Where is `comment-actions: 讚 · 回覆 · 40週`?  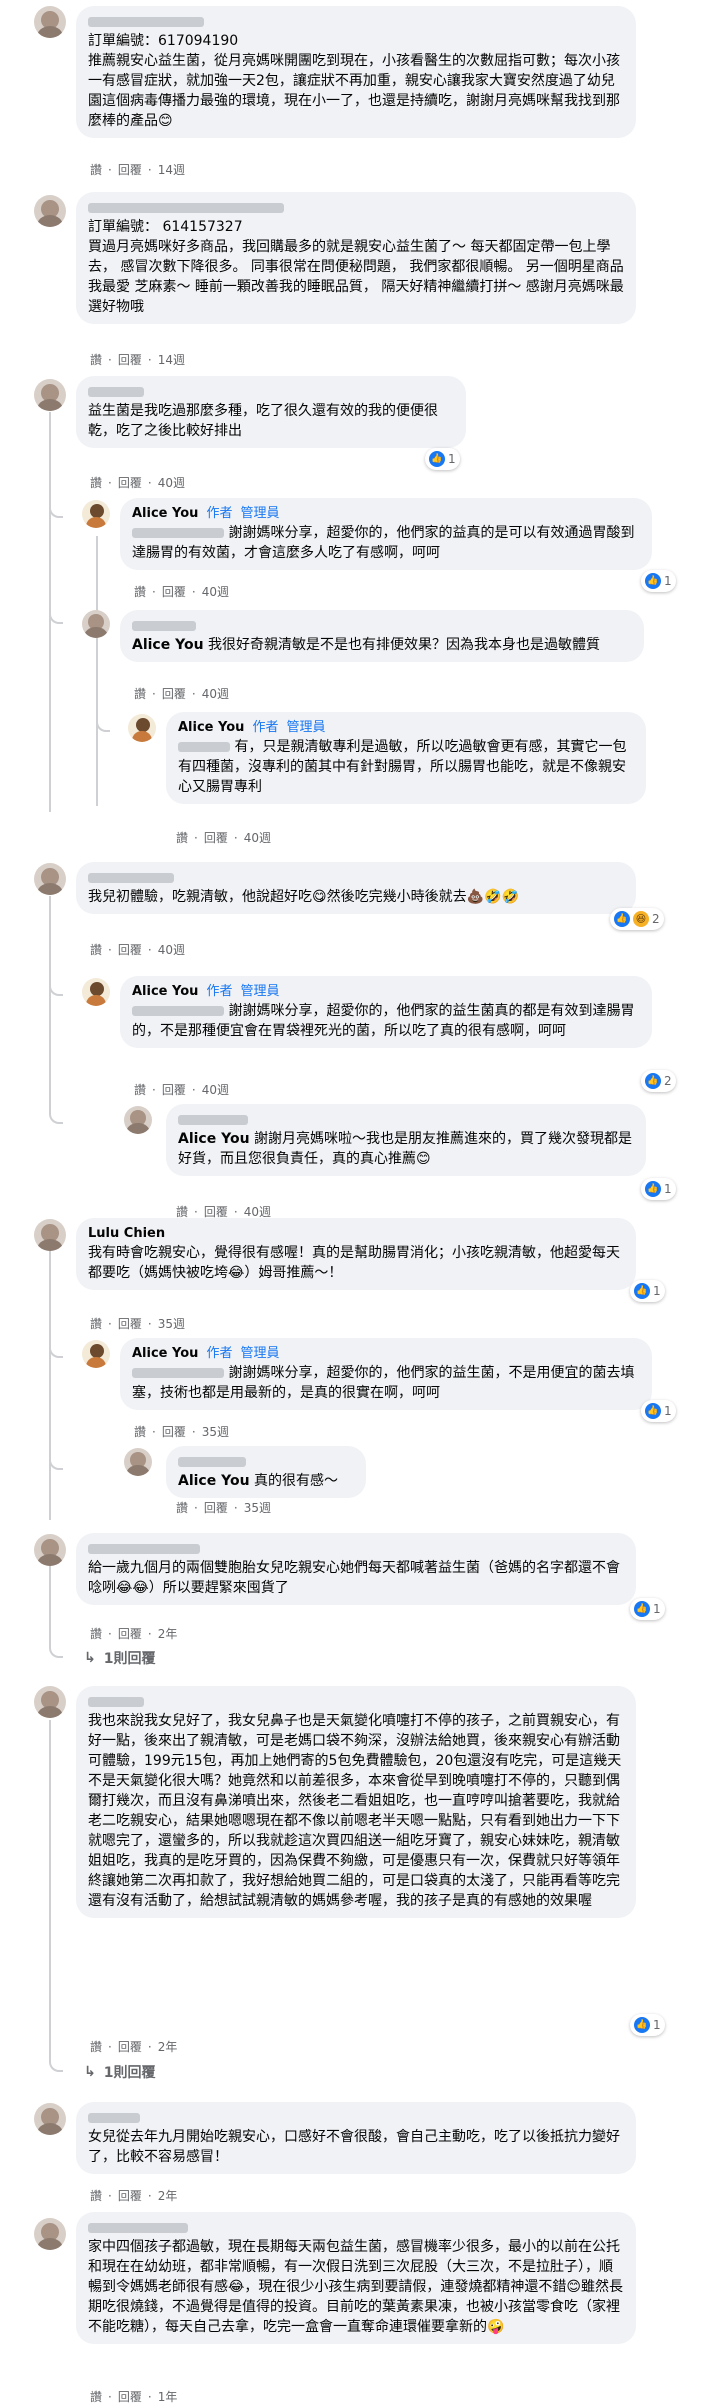
comment-actions: 讚 · 回覆 · 40週 is located at coordinates (137, 950).